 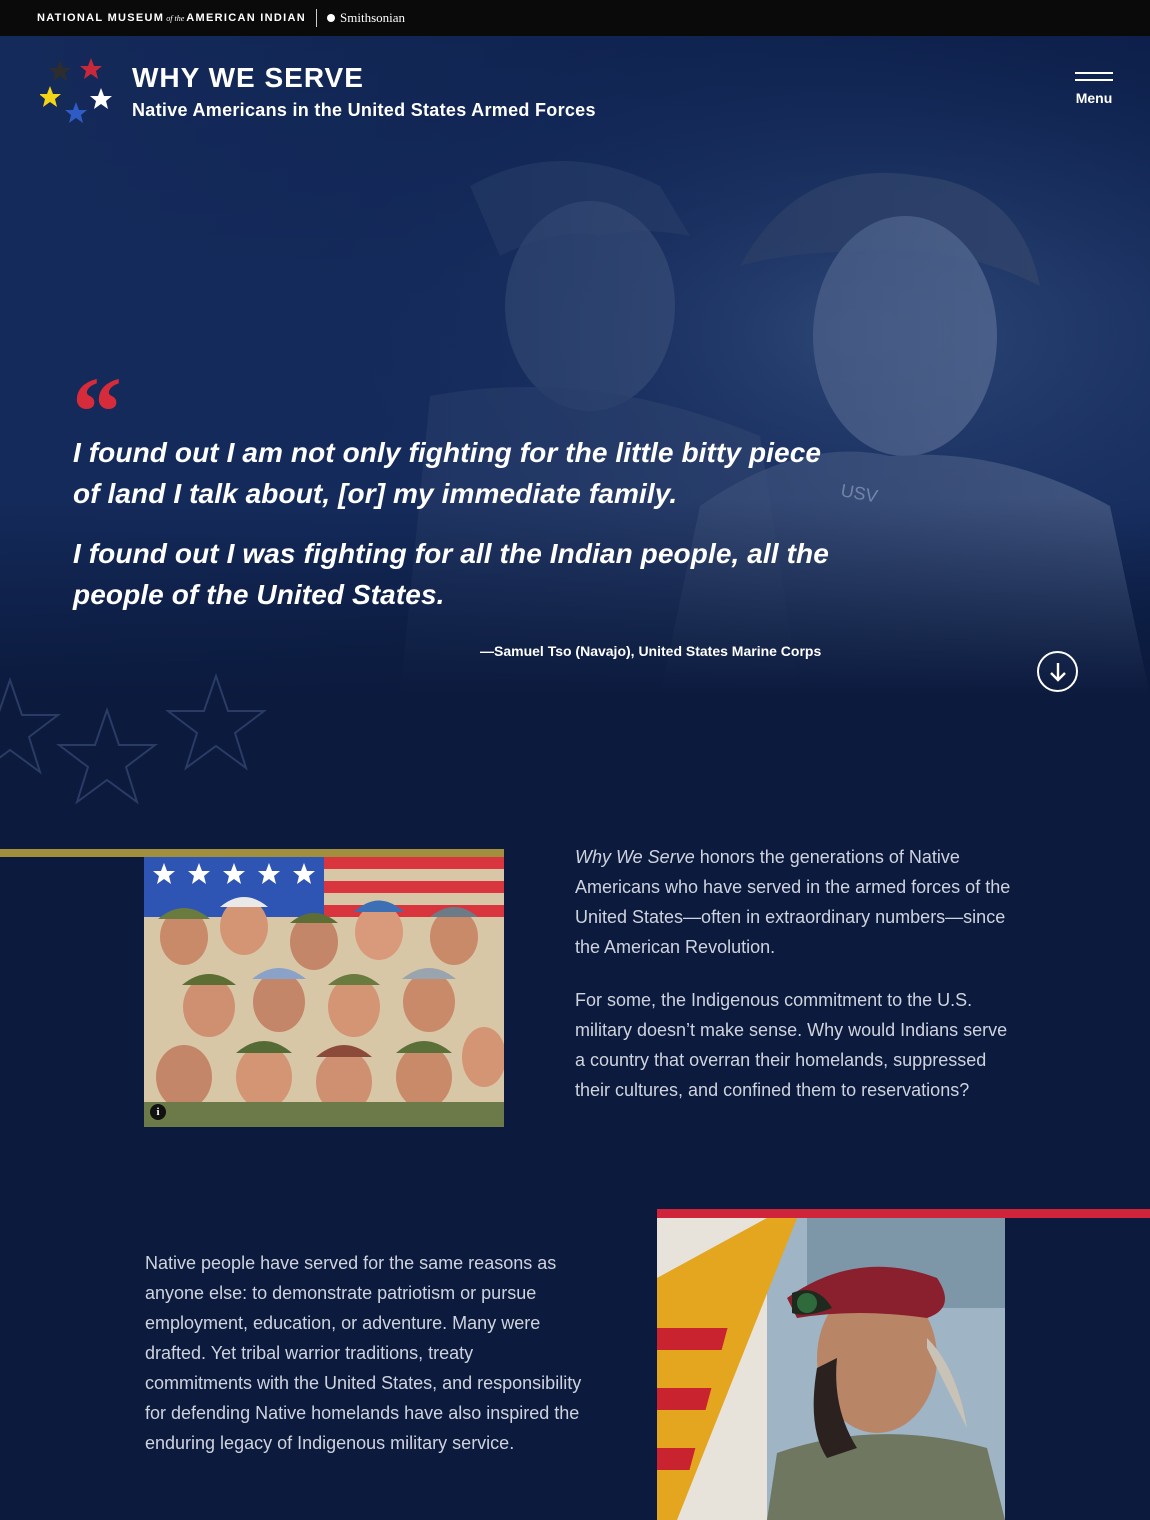 What do you see at coordinates (635, 857) in the screenshot?
I see `intro-title-italic: Why We Serve` at bounding box center [635, 857].